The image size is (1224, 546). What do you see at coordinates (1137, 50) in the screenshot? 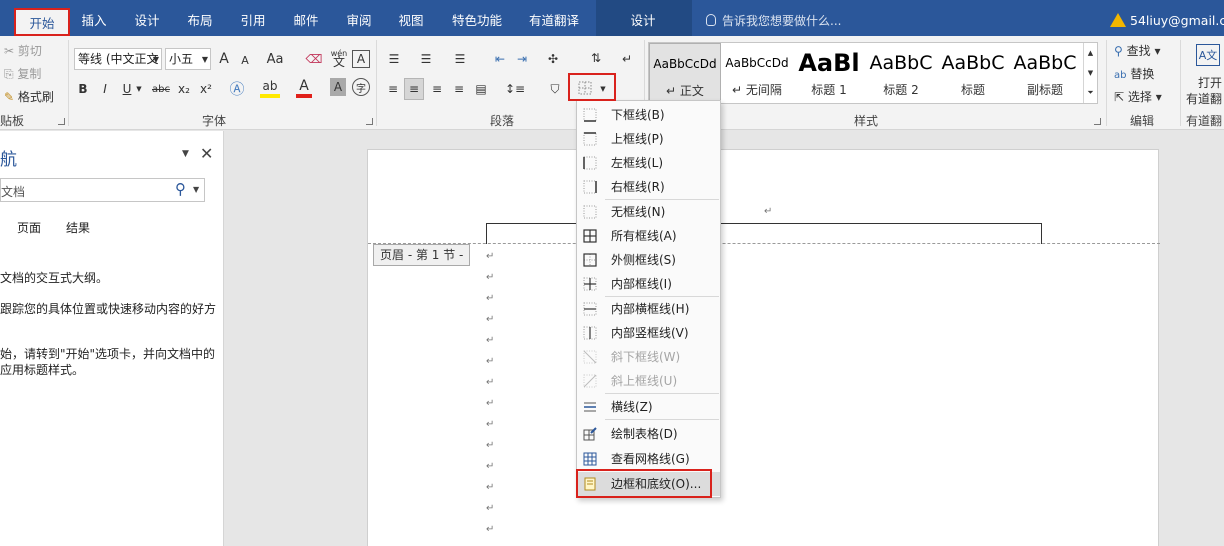
I see `find-button: ⚲ 查找 ▾` at bounding box center [1137, 50].